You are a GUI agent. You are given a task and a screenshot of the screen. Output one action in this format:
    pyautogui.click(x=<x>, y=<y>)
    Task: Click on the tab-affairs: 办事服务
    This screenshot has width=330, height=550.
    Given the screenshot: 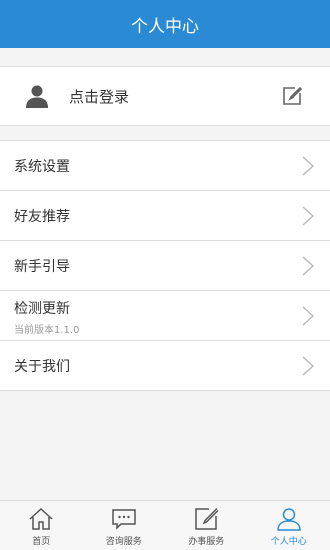 What is the action you would take?
    pyautogui.click(x=206, y=525)
    